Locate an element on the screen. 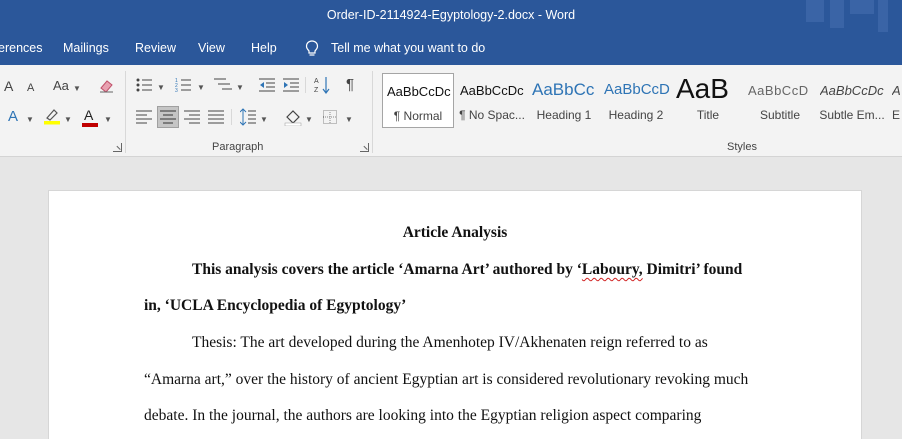 This screenshot has width=902, height=439. justify-icon is located at coordinates (216, 117).